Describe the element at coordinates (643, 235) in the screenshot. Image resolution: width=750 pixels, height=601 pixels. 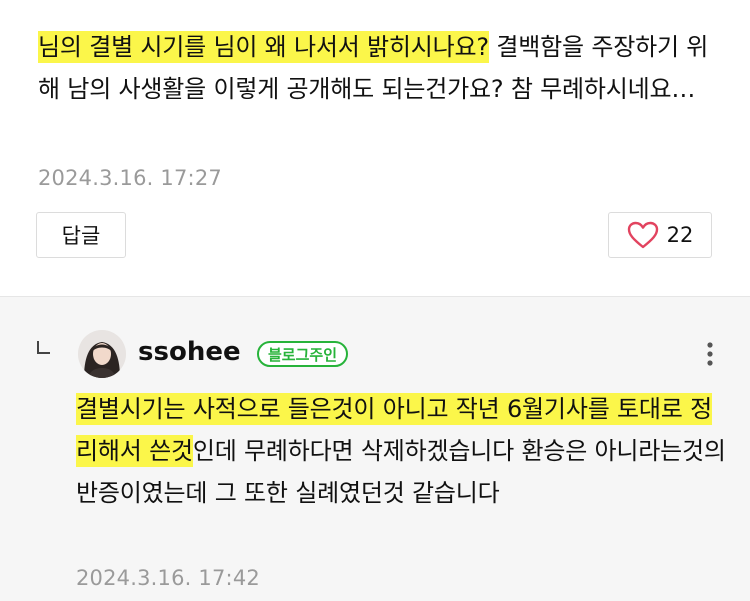
I see `heart-icon` at that location.